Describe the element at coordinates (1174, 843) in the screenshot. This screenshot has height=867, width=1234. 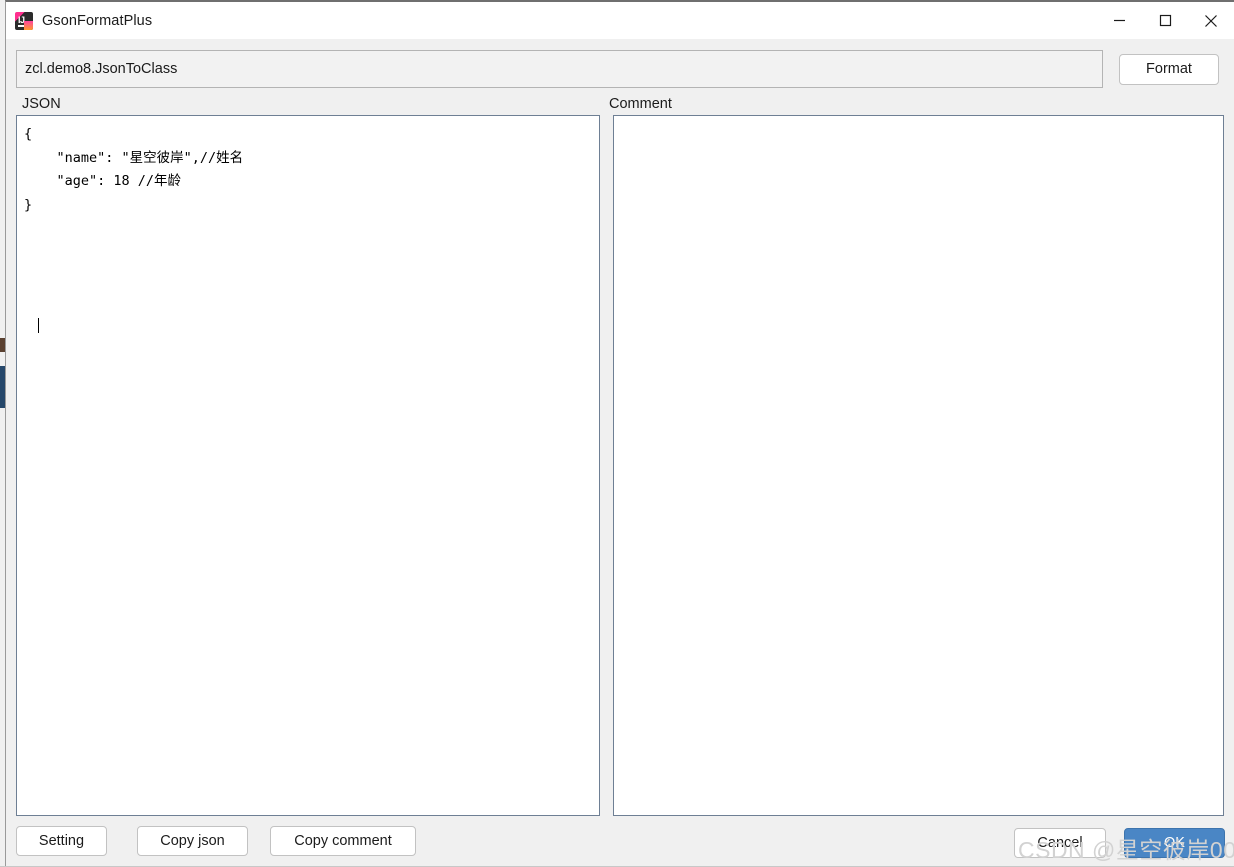
I see `ok-button: OK` at that location.